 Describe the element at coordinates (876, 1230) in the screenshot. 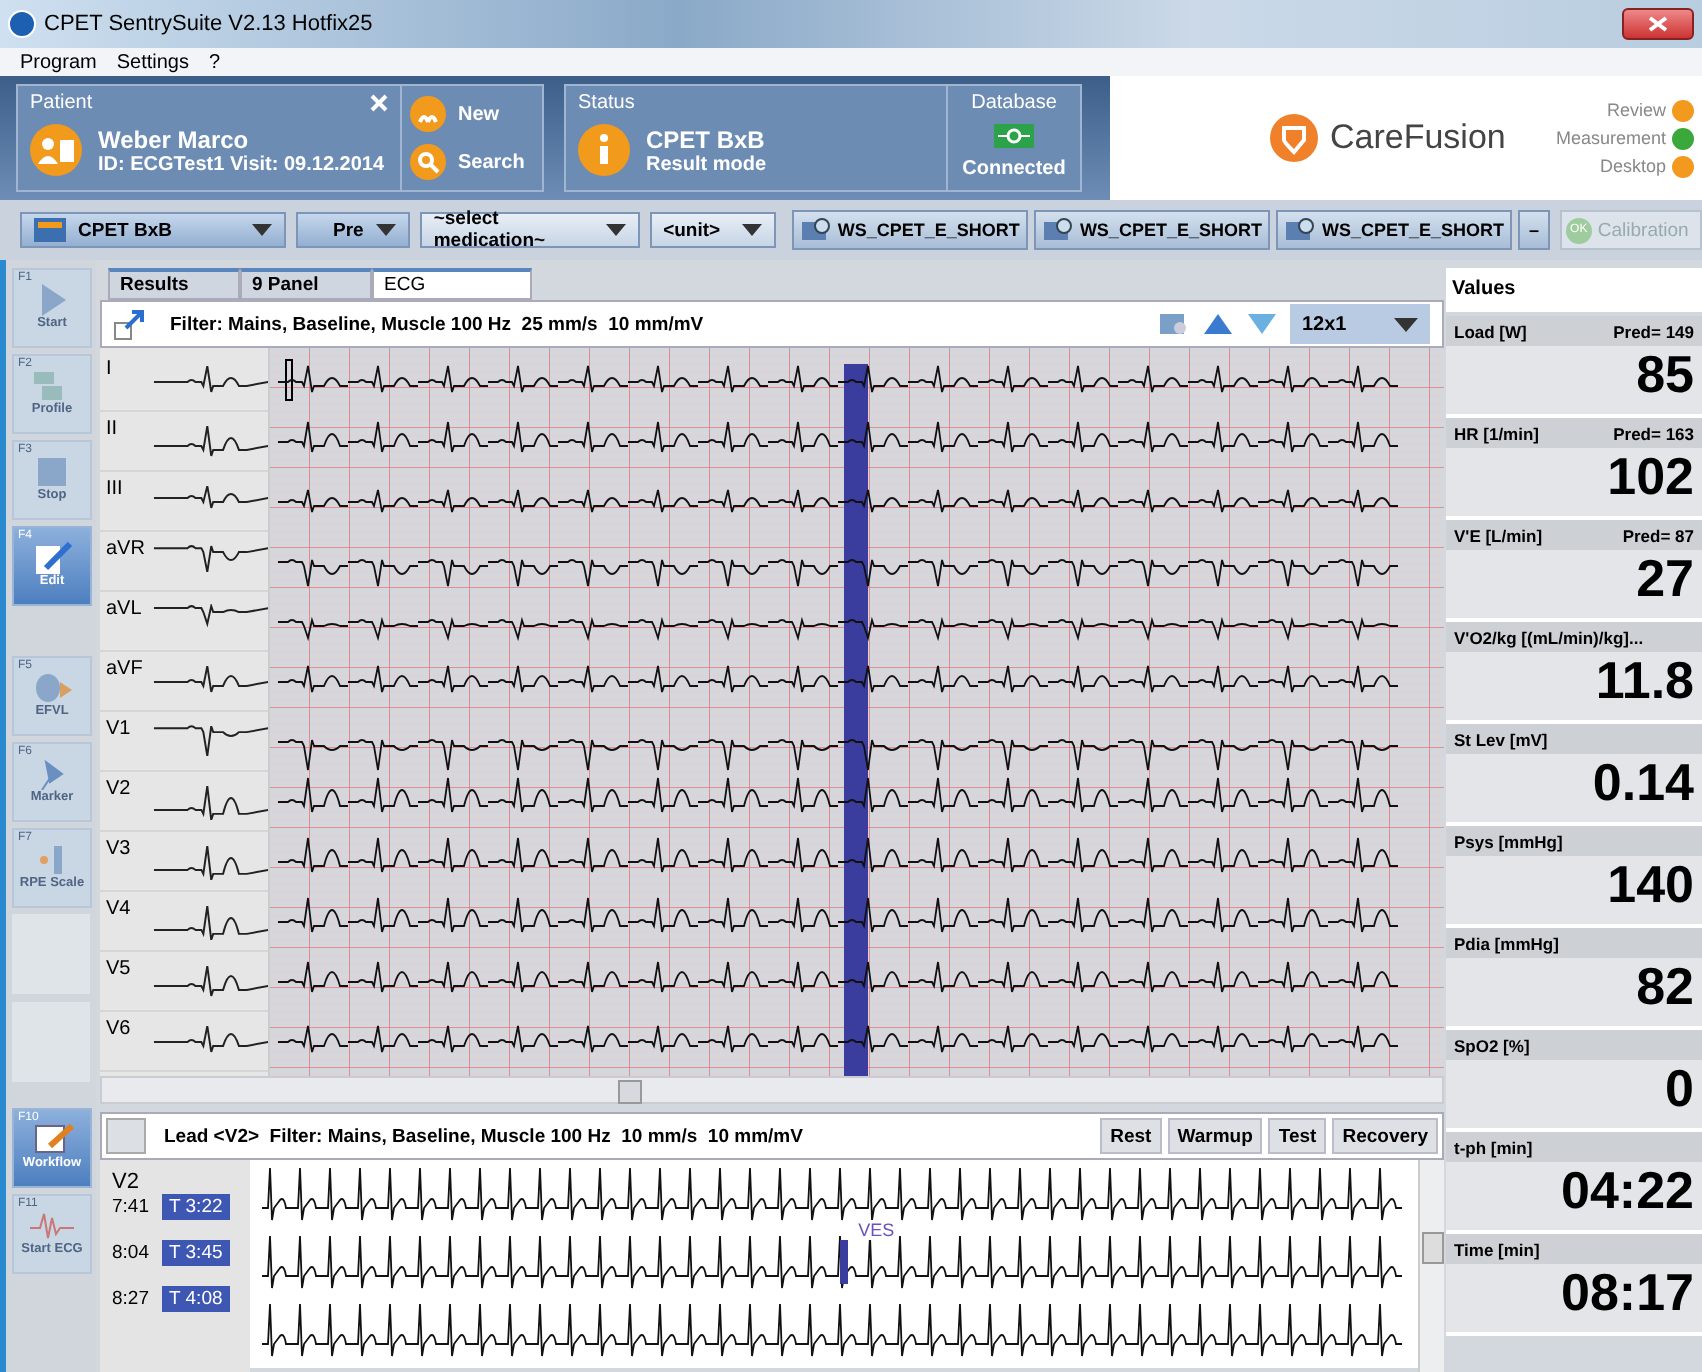

I see `event-label: VES` at that location.